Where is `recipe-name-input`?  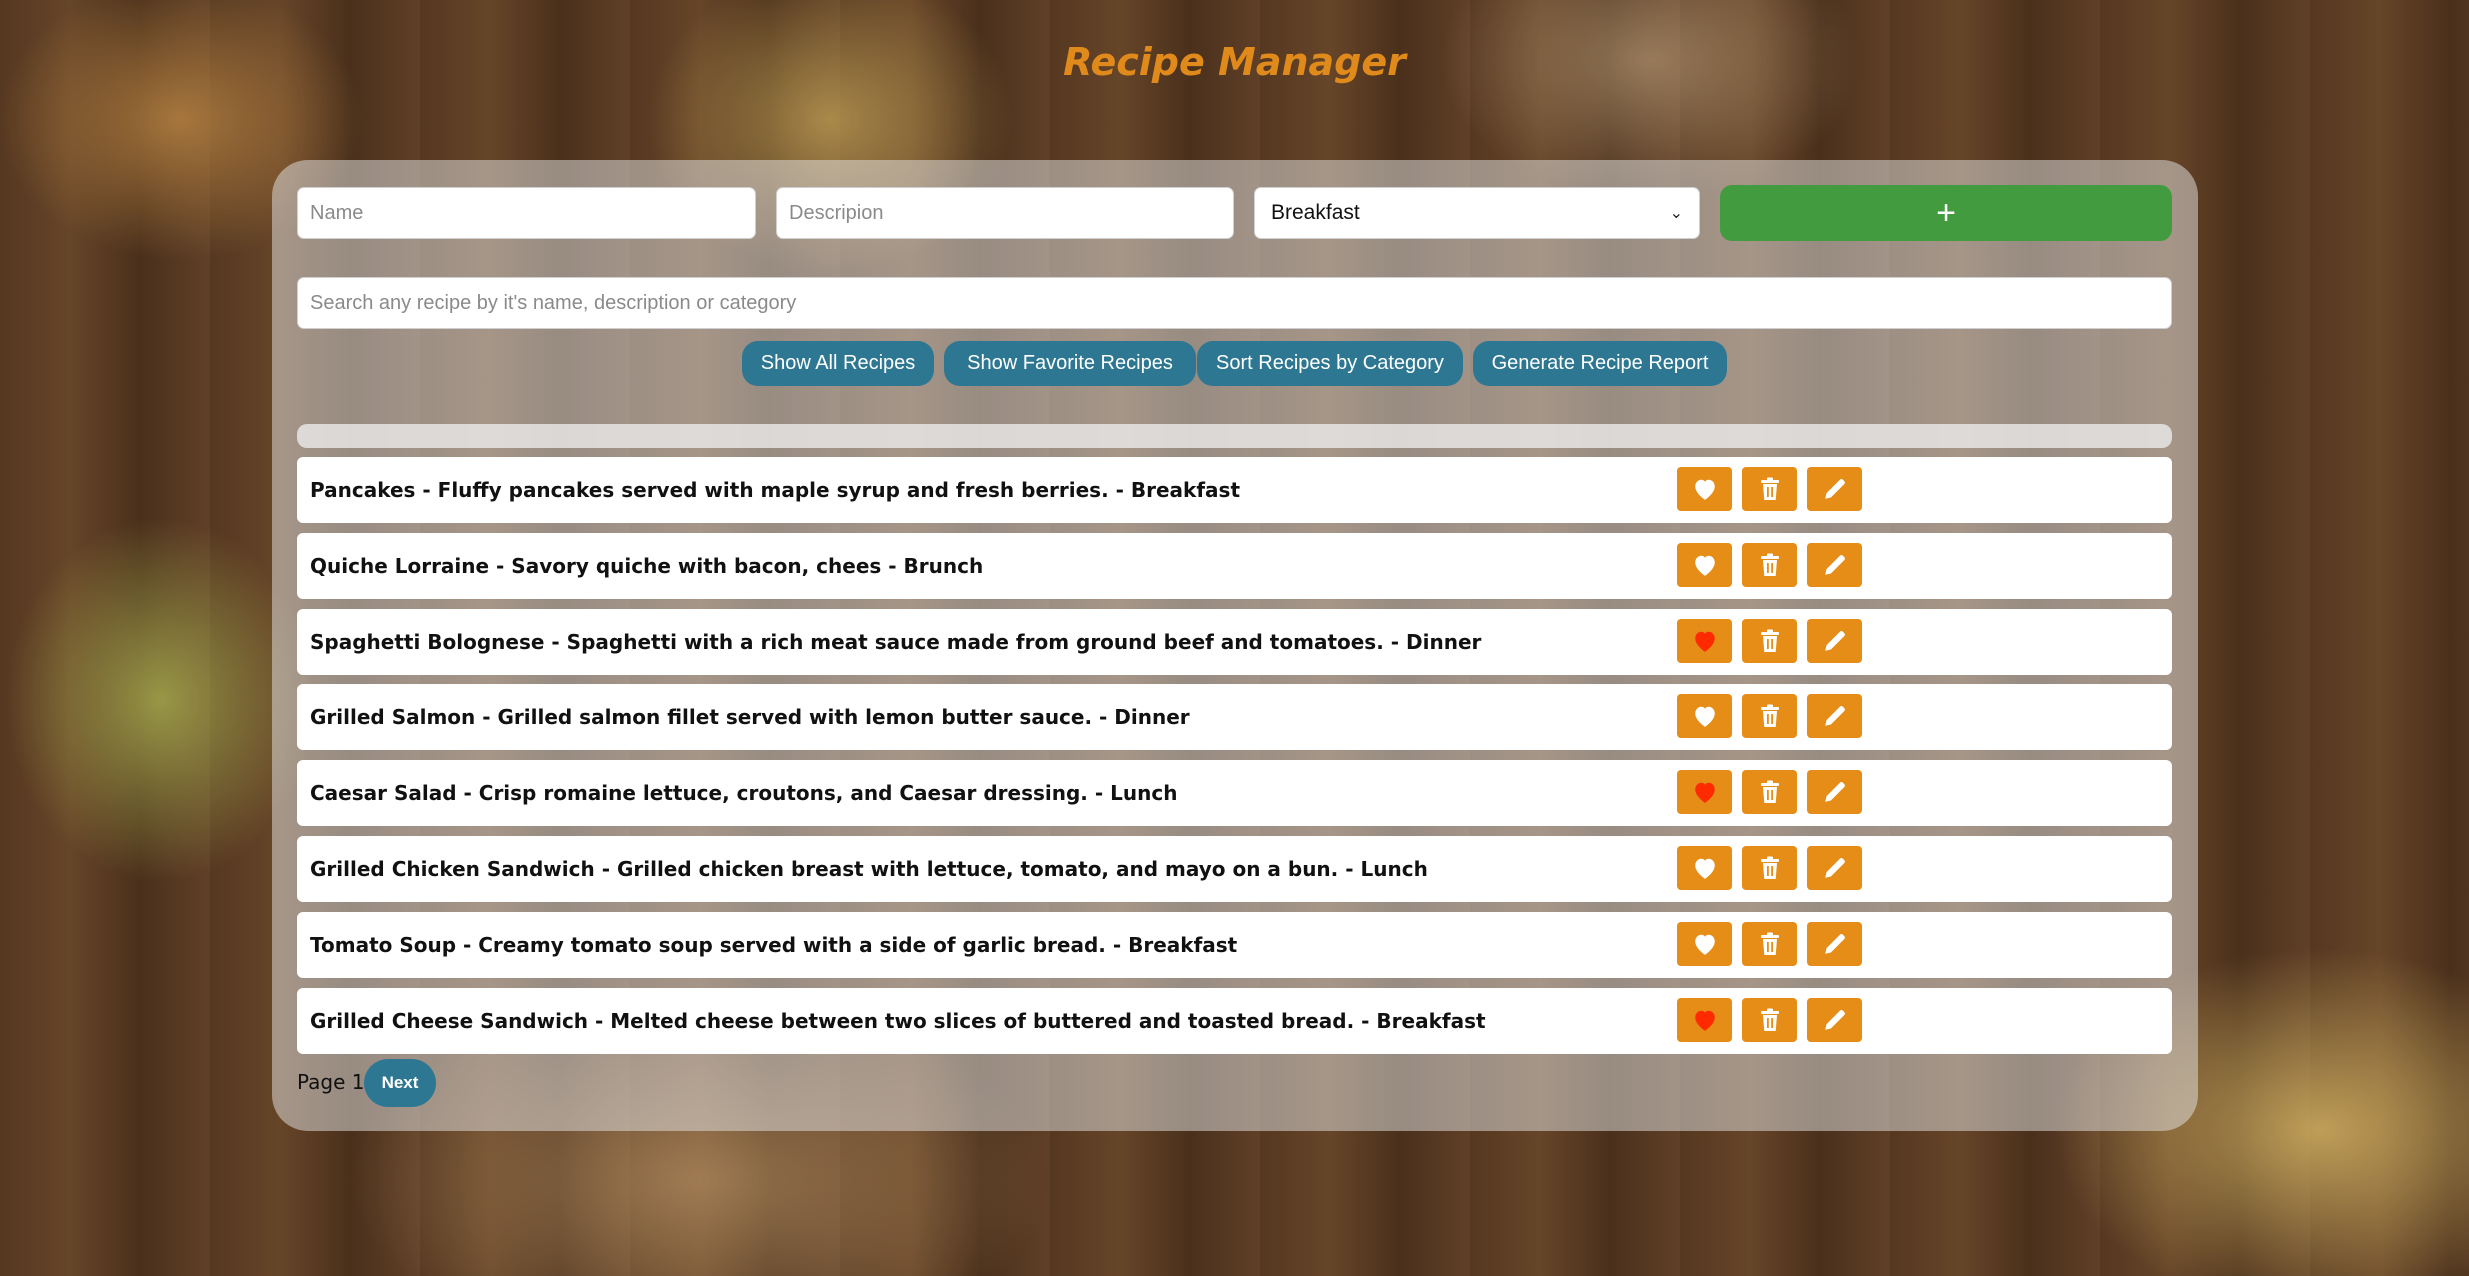
recipe-name-input is located at coordinates (526, 213).